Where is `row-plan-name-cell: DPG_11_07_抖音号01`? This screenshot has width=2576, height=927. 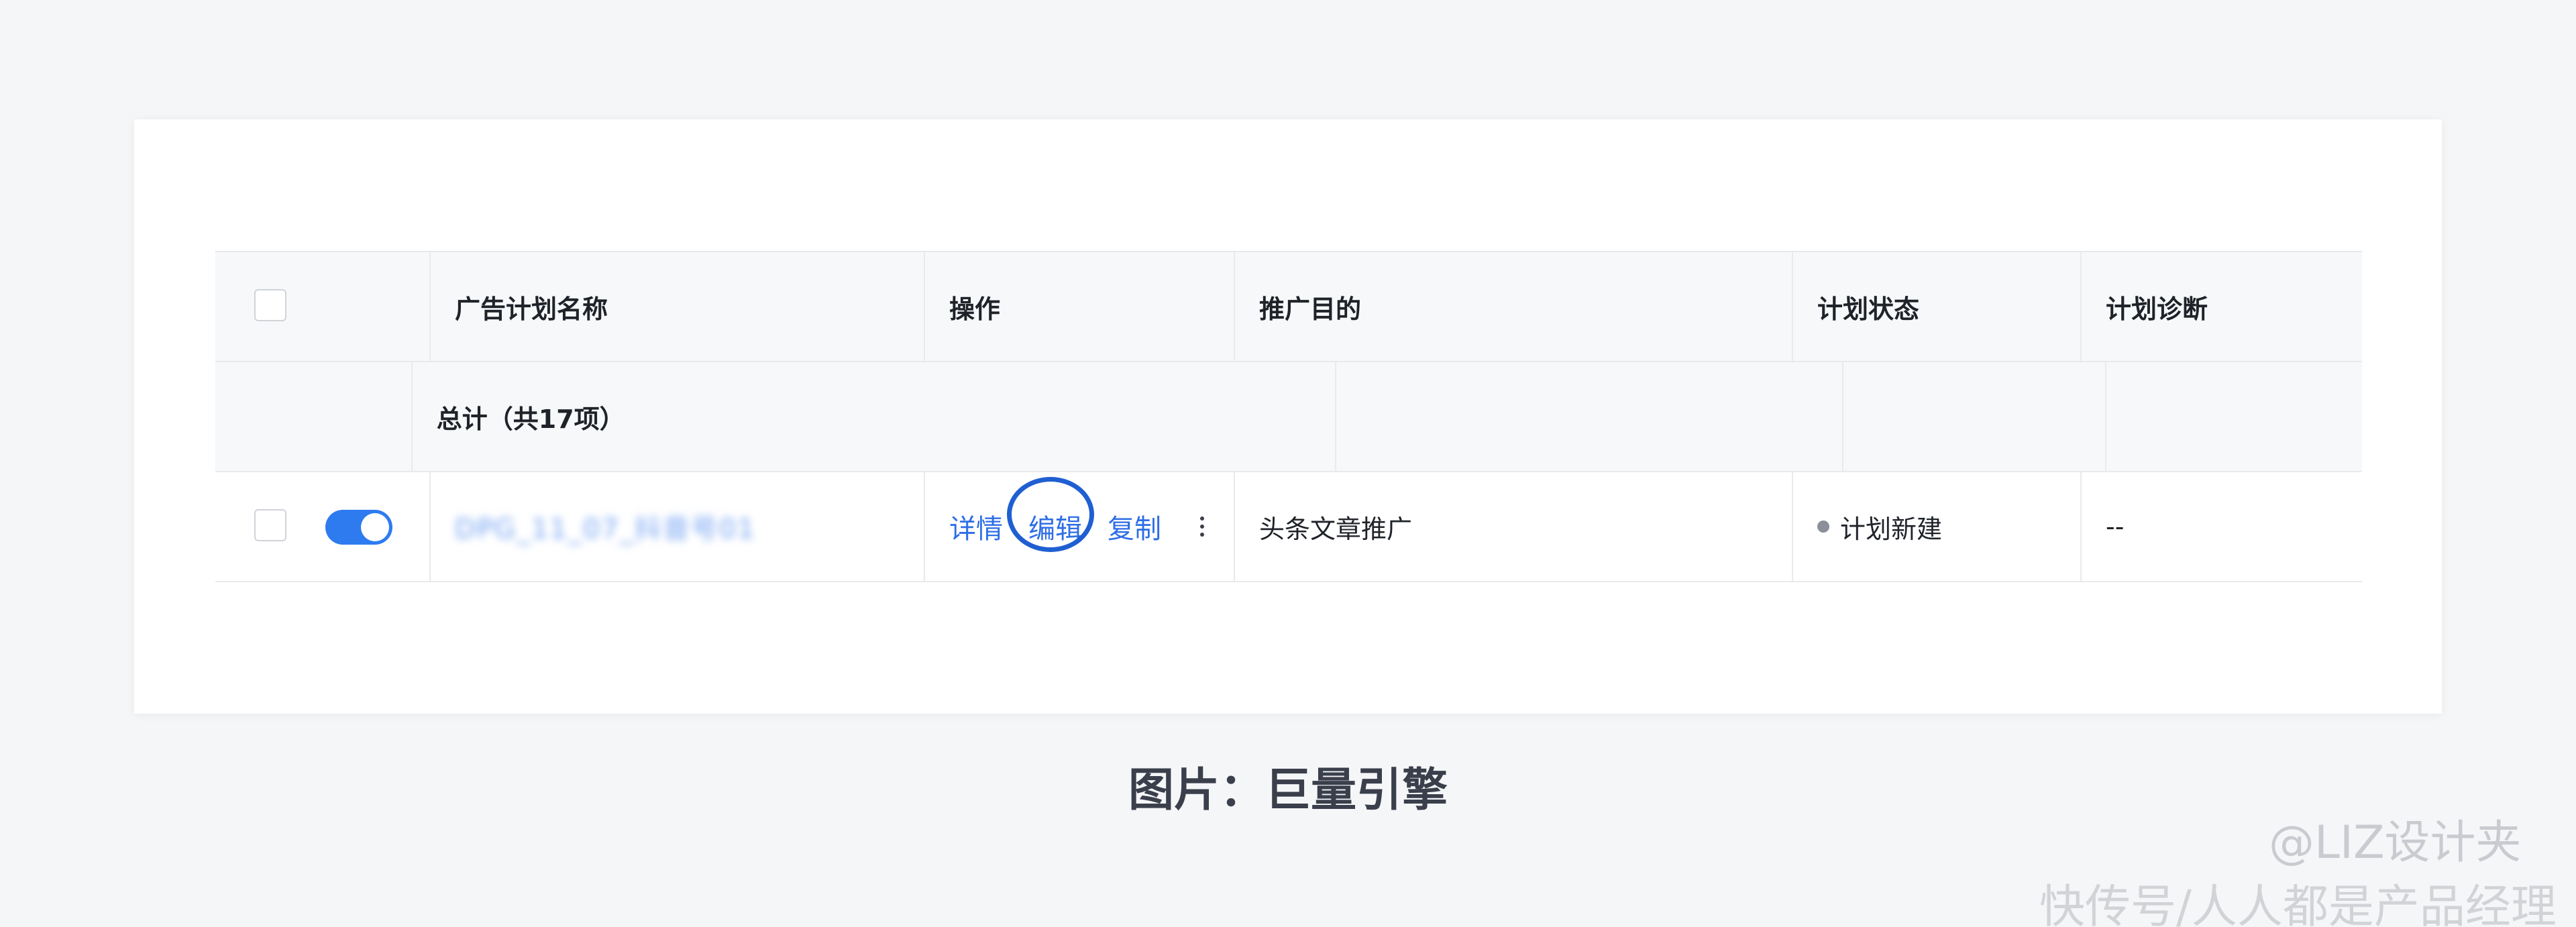 row-plan-name-cell: DPG_11_07_抖音号01 is located at coordinates (678, 526).